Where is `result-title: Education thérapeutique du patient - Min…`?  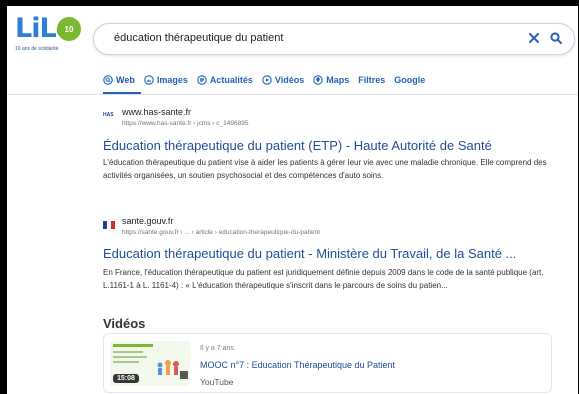 result-title: Education thérapeutique du patient - Min… is located at coordinates (309, 253).